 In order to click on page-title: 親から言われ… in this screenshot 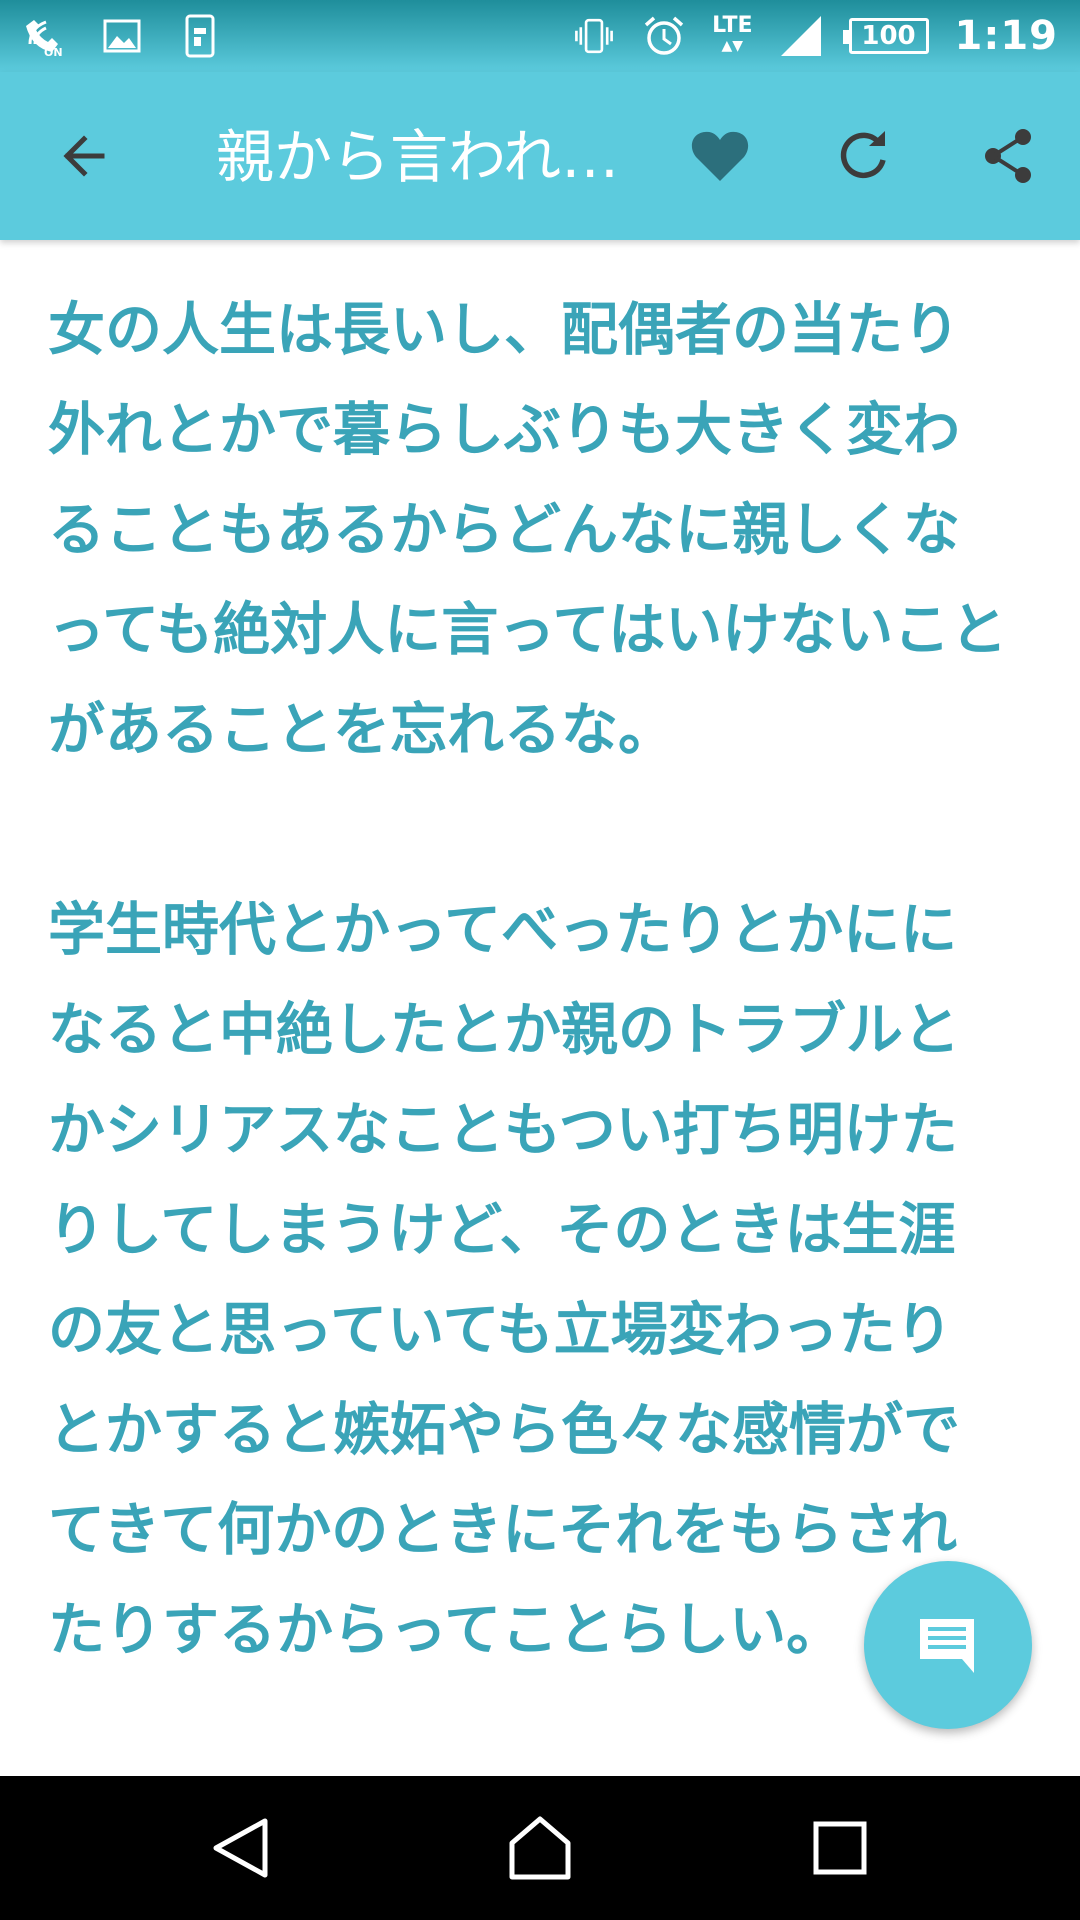, I will do `click(418, 157)`.